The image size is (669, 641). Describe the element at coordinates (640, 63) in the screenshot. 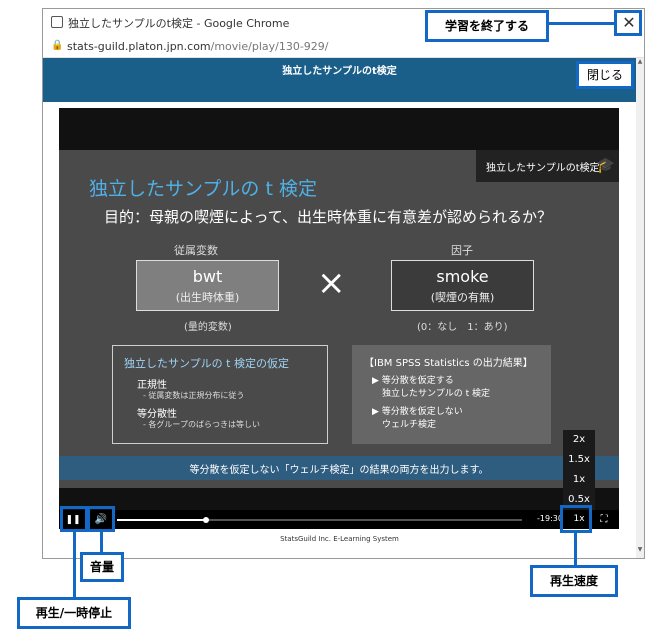

I see `scroll-up-icon: ▲` at that location.